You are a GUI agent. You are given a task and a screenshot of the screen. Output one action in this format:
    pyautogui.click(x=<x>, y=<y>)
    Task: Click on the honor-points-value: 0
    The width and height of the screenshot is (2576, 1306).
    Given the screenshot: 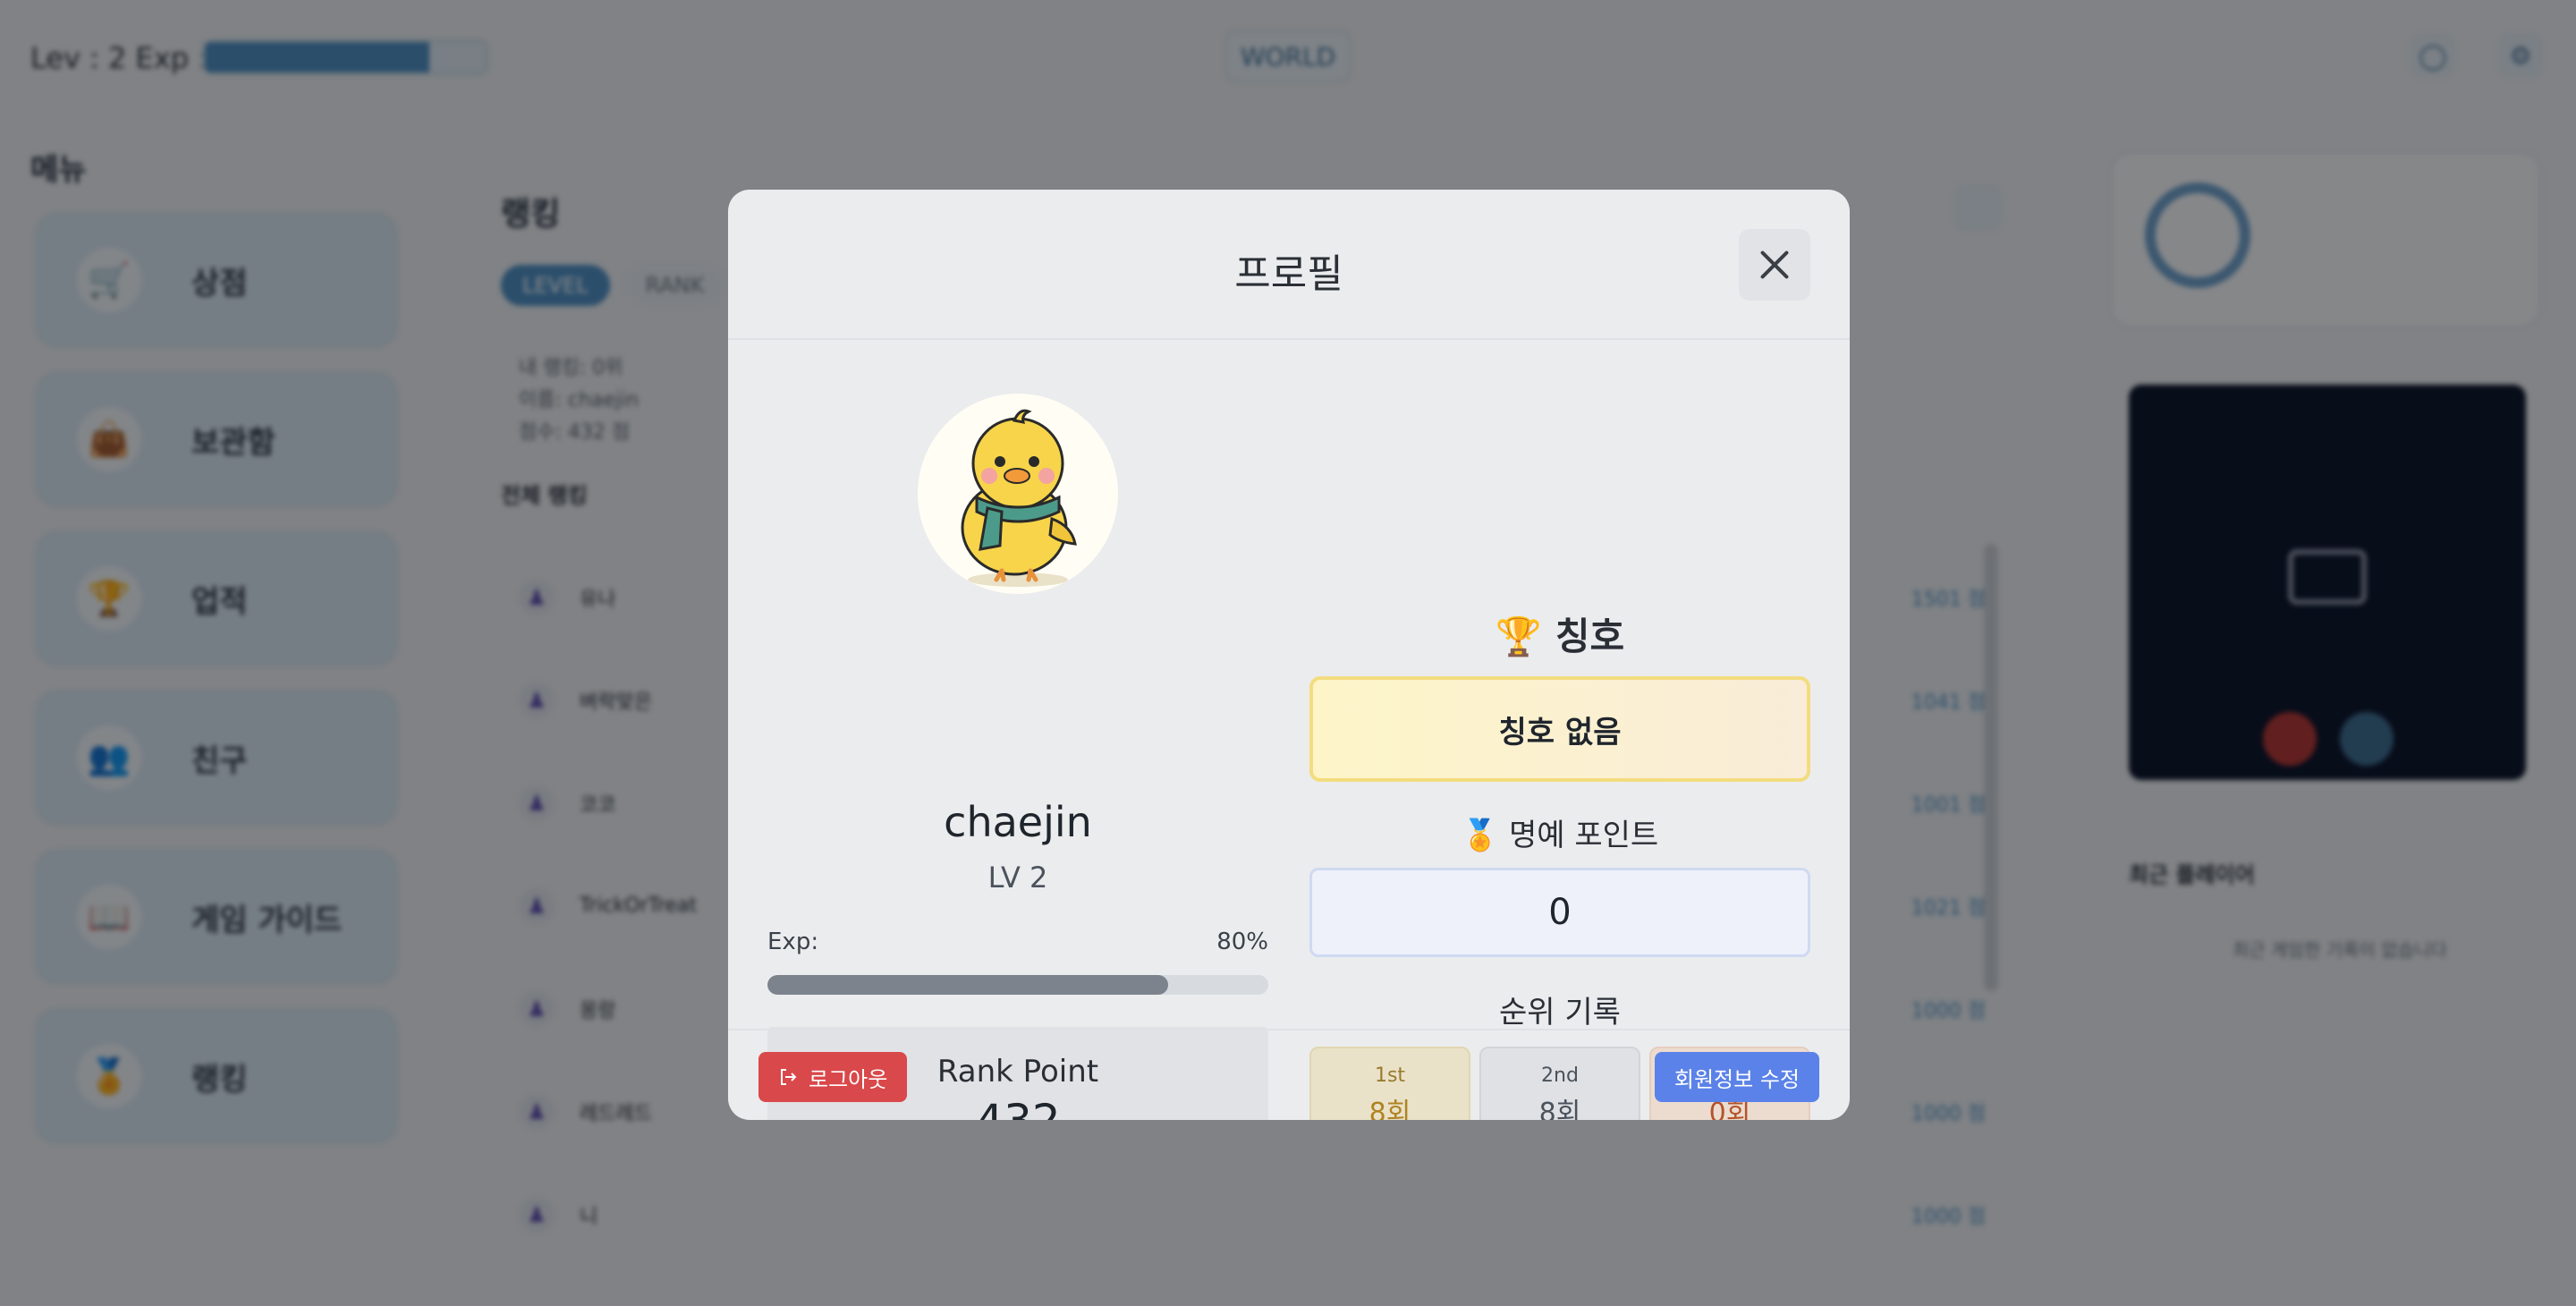 What is the action you would take?
    pyautogui.click(x=1559, y=912)
    